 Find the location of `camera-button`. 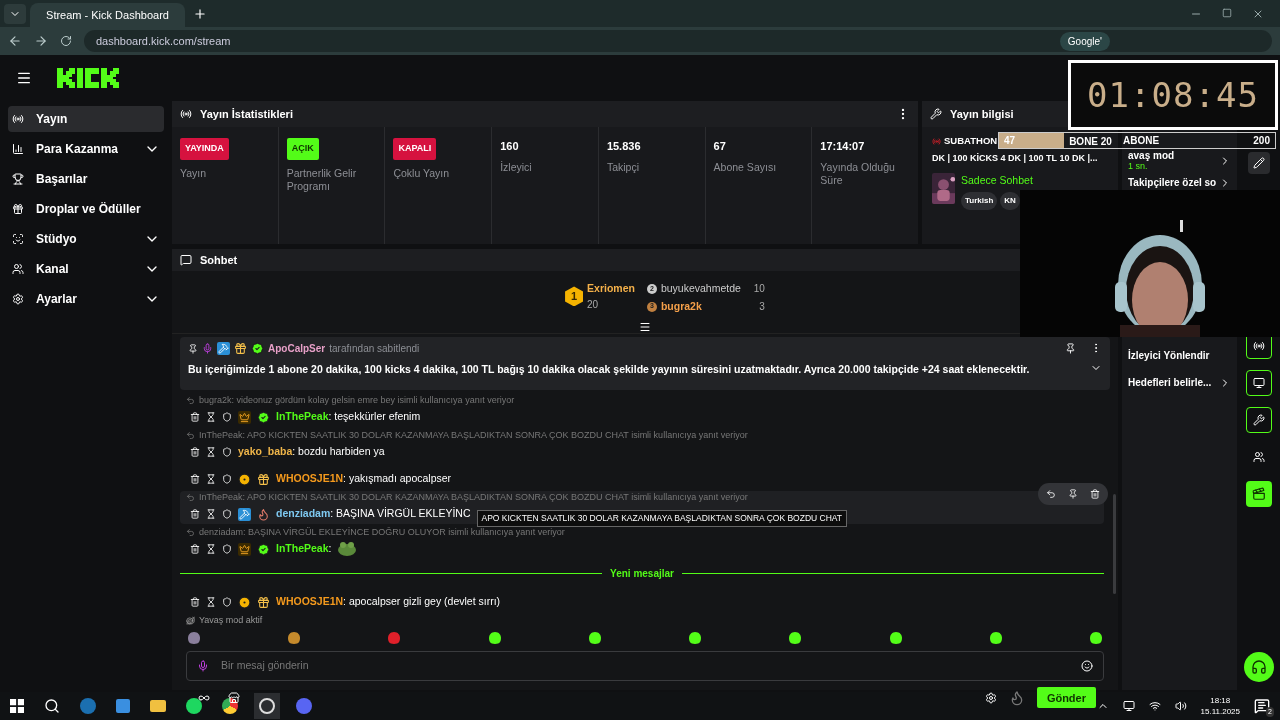

camera-button is located at coordinates (1258, 383).